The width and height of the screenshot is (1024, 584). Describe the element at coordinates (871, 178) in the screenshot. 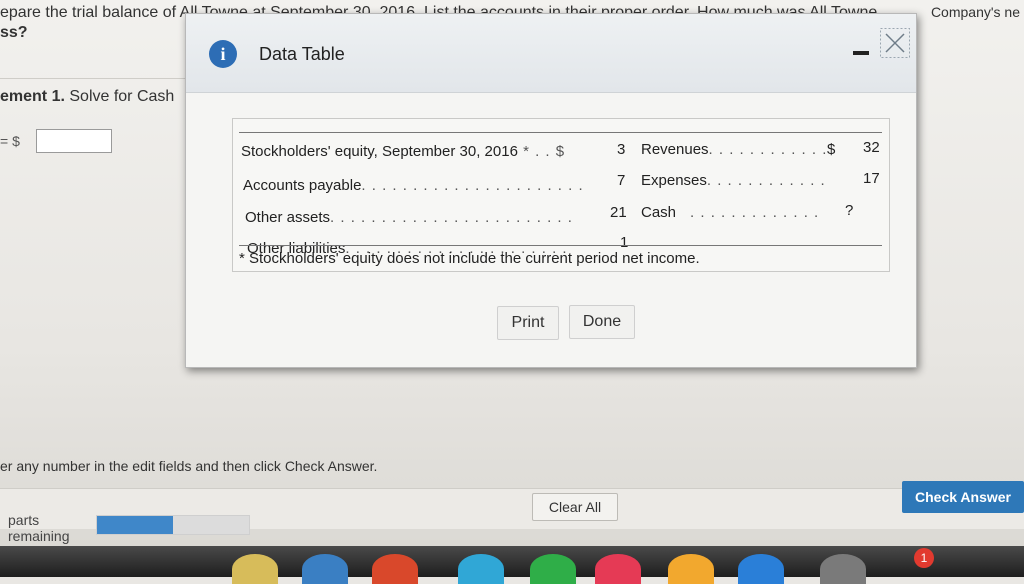

I see `table-value-expenses: 17` at that location.